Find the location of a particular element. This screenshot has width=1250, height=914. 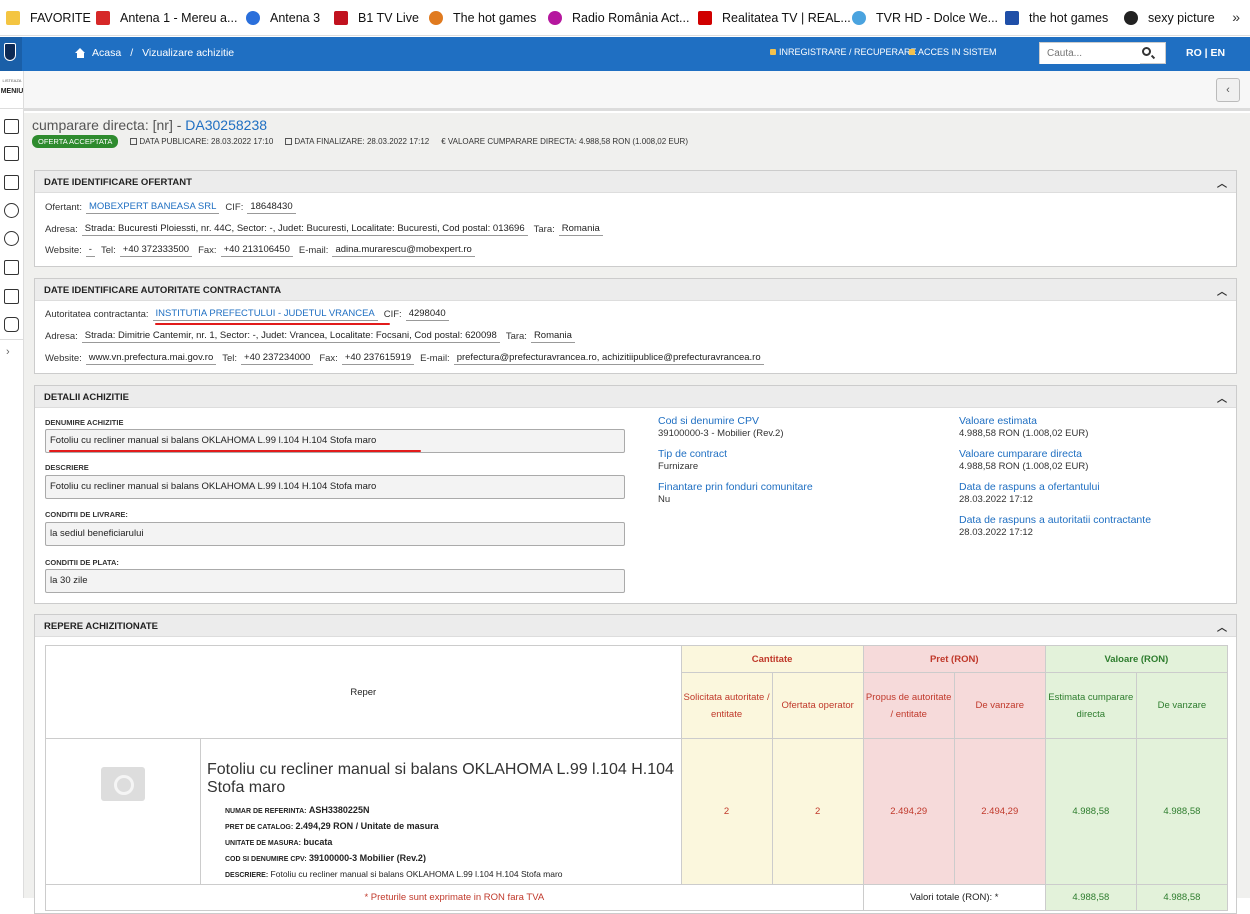

ofertant-website: - is located at coordinates (90, 250).